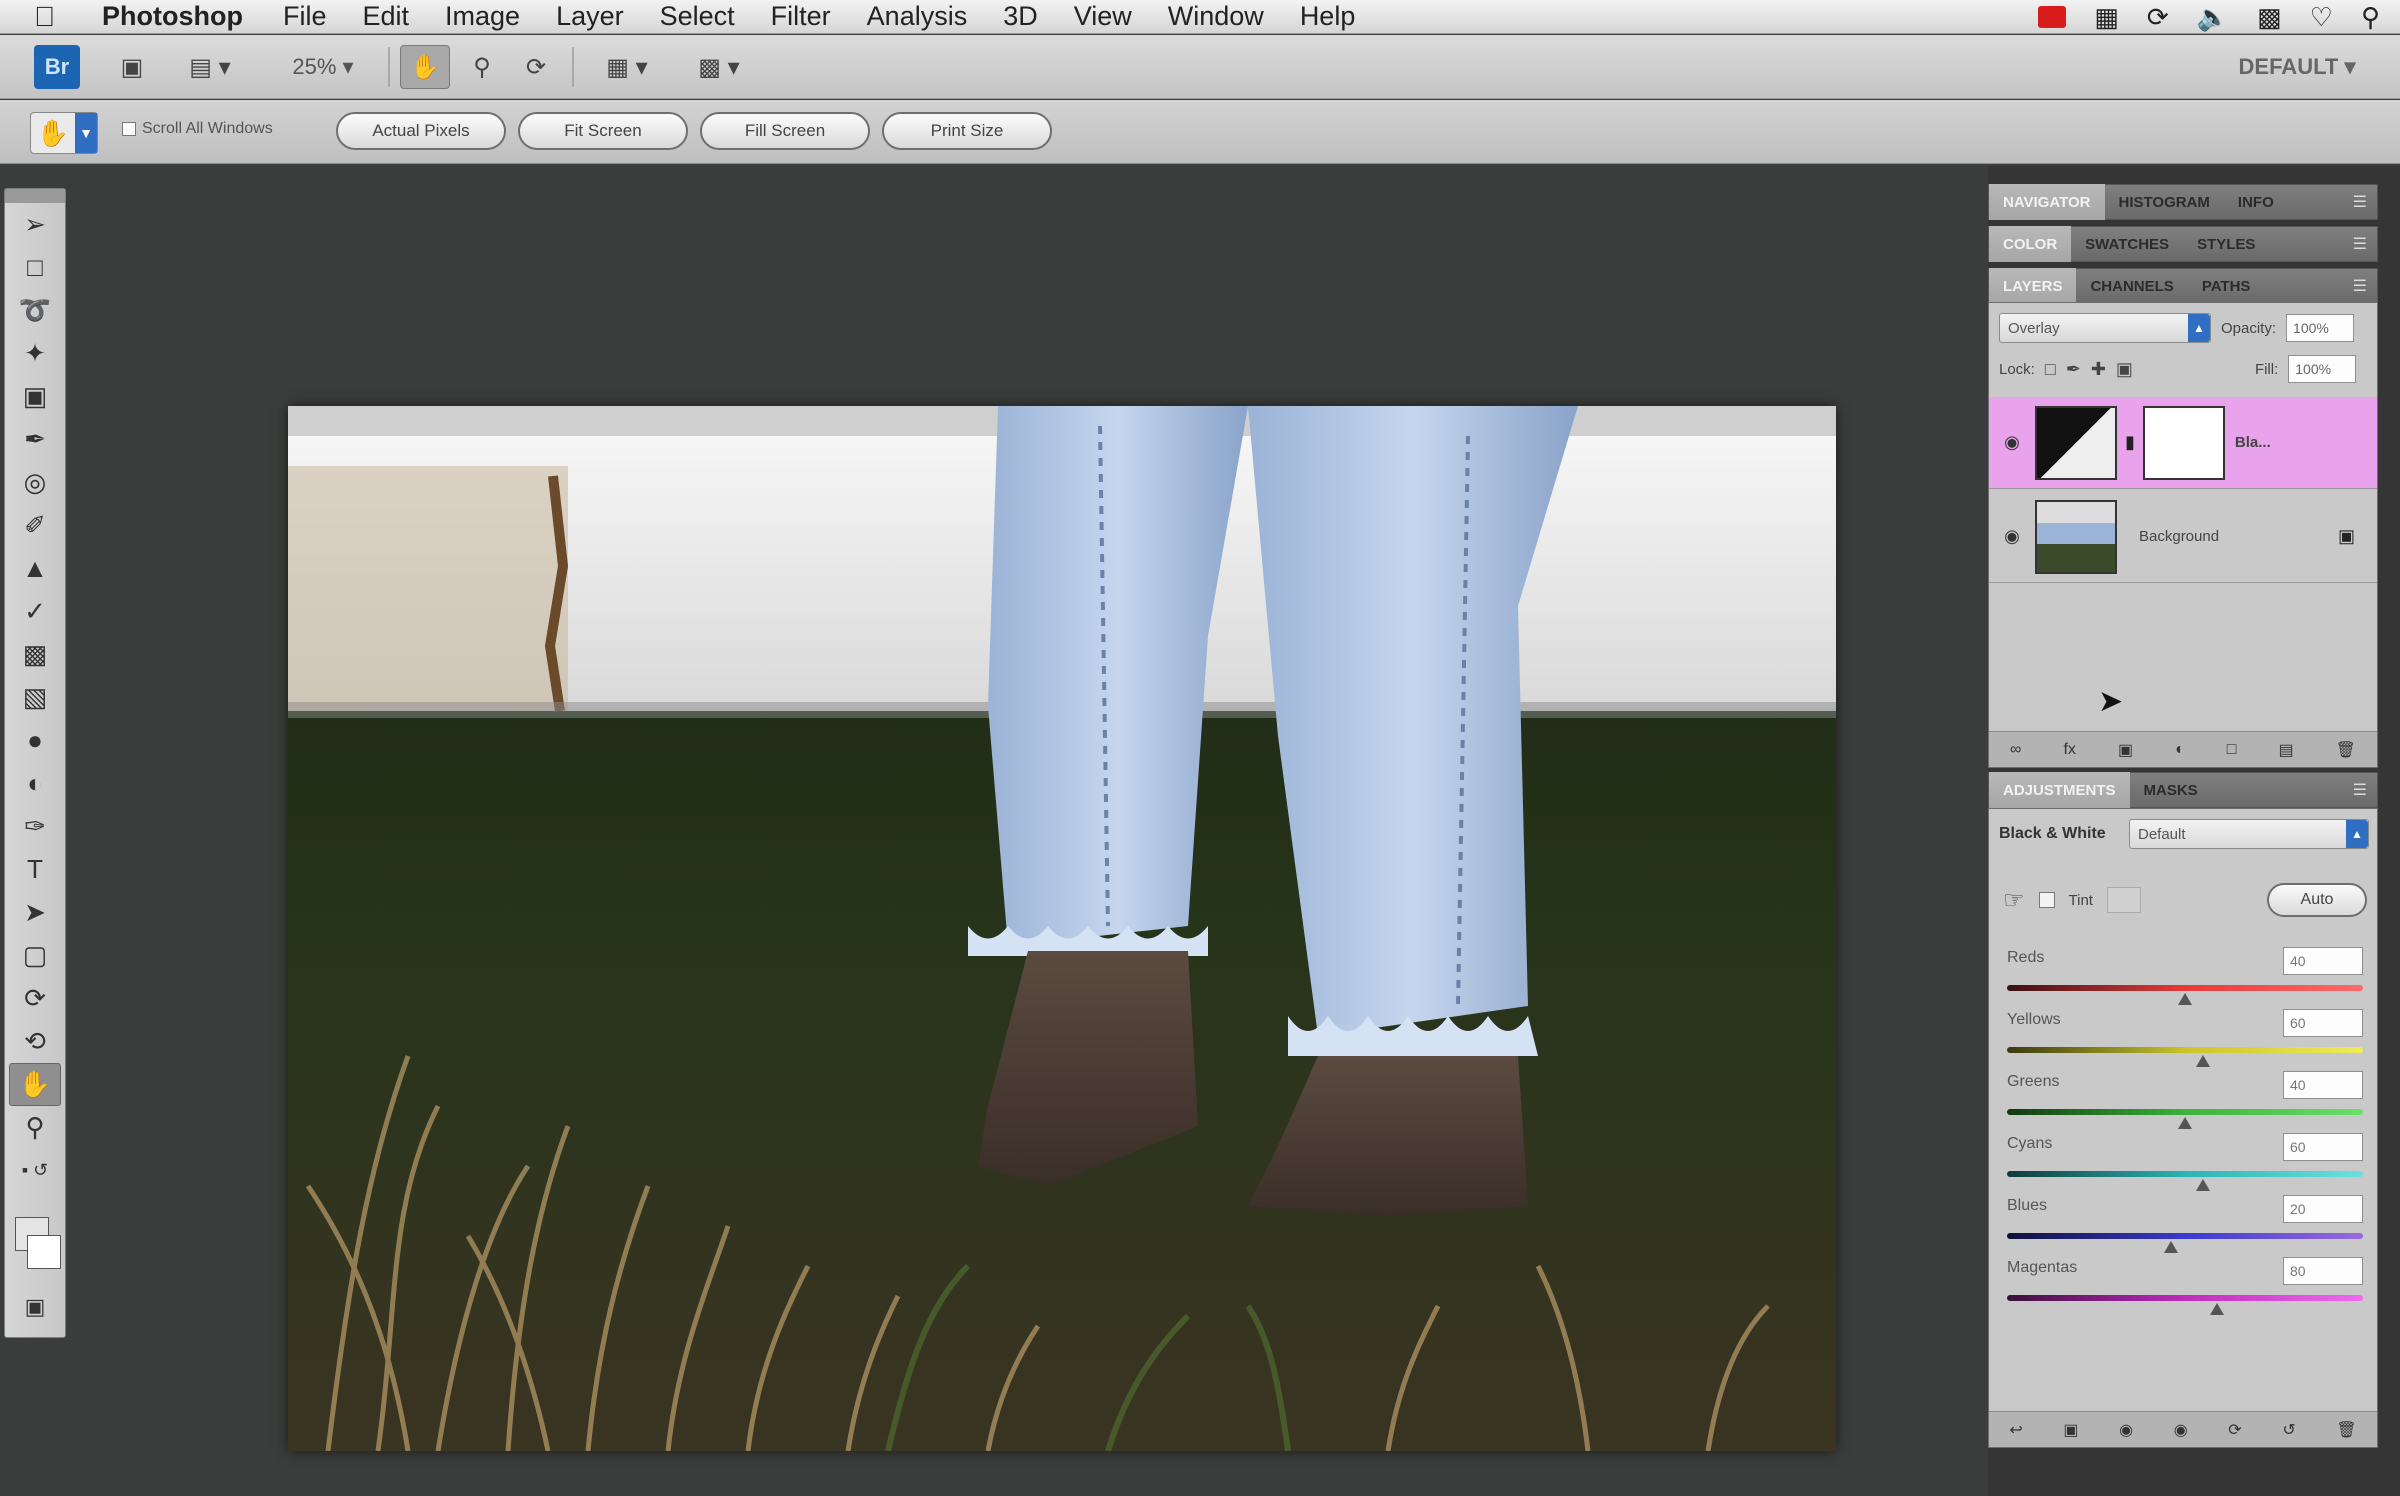 The height and width of the screenshot is (1496, 2400). Describe the element at coordinates (2047, 202) in the screenshot. I see `tab-navigator: NAVIGATOR` at that location.